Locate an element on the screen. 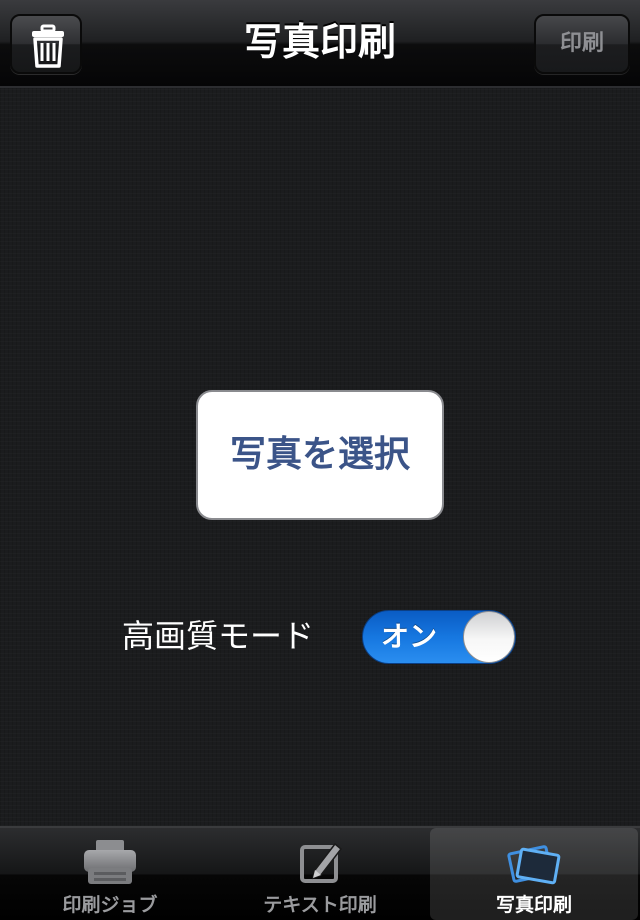 The width and height of the screenshot is (640, 920). high-quality-mode-label: 高画質モード is located at coordinates (218, 636).